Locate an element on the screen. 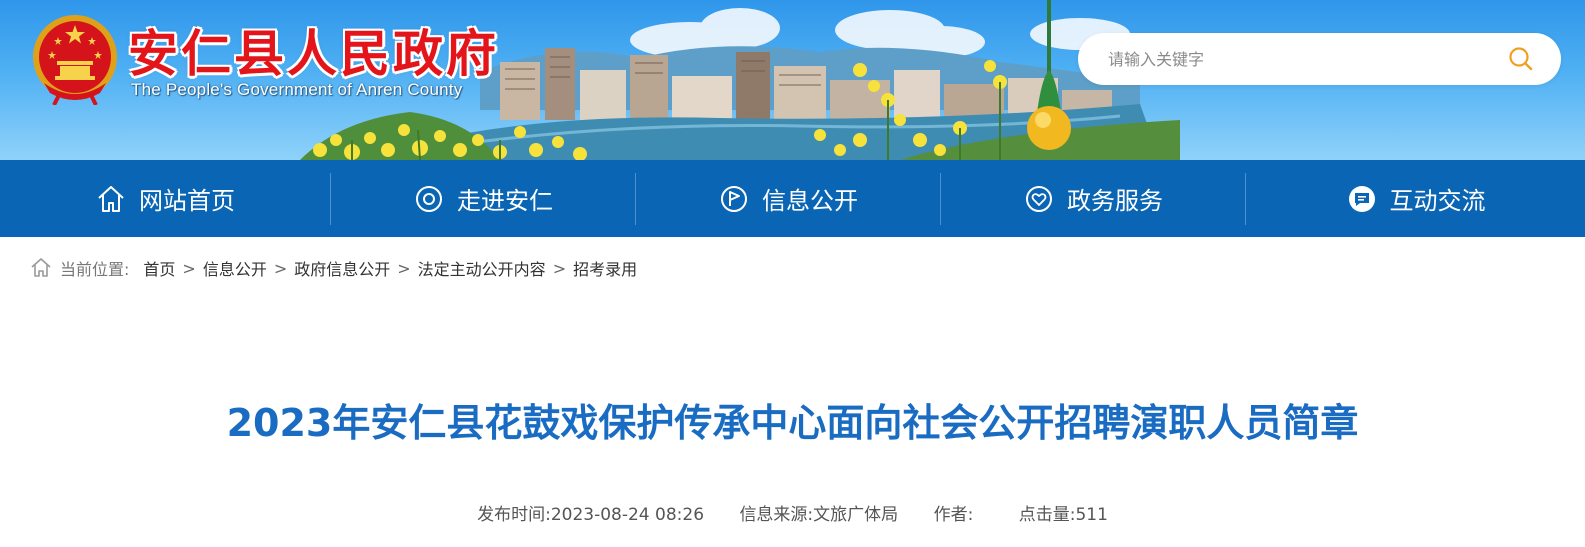 The width and height of the screenshot is (1585, 547). nav-item-home: 网站首页 is located at coordinates (165, 198).